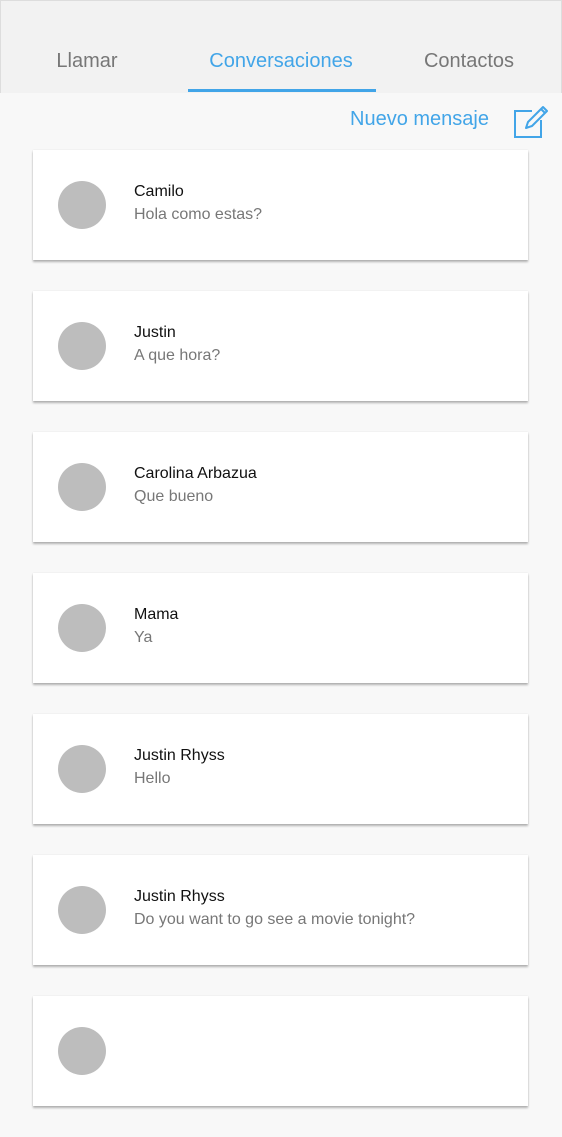 This screenshot has height=1137, width=562. What do you see at coordinates (275, 919) in the screenshot?
I see `message-preview: Do you want to go see a movie tonight?` at bounding box center [275, 919].